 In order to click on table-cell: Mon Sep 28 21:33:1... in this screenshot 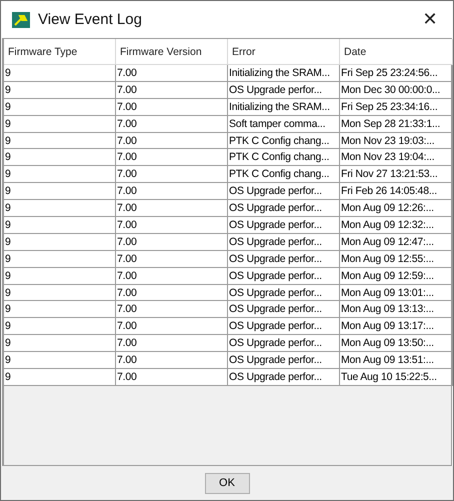, I will do `click(396, 124)`.